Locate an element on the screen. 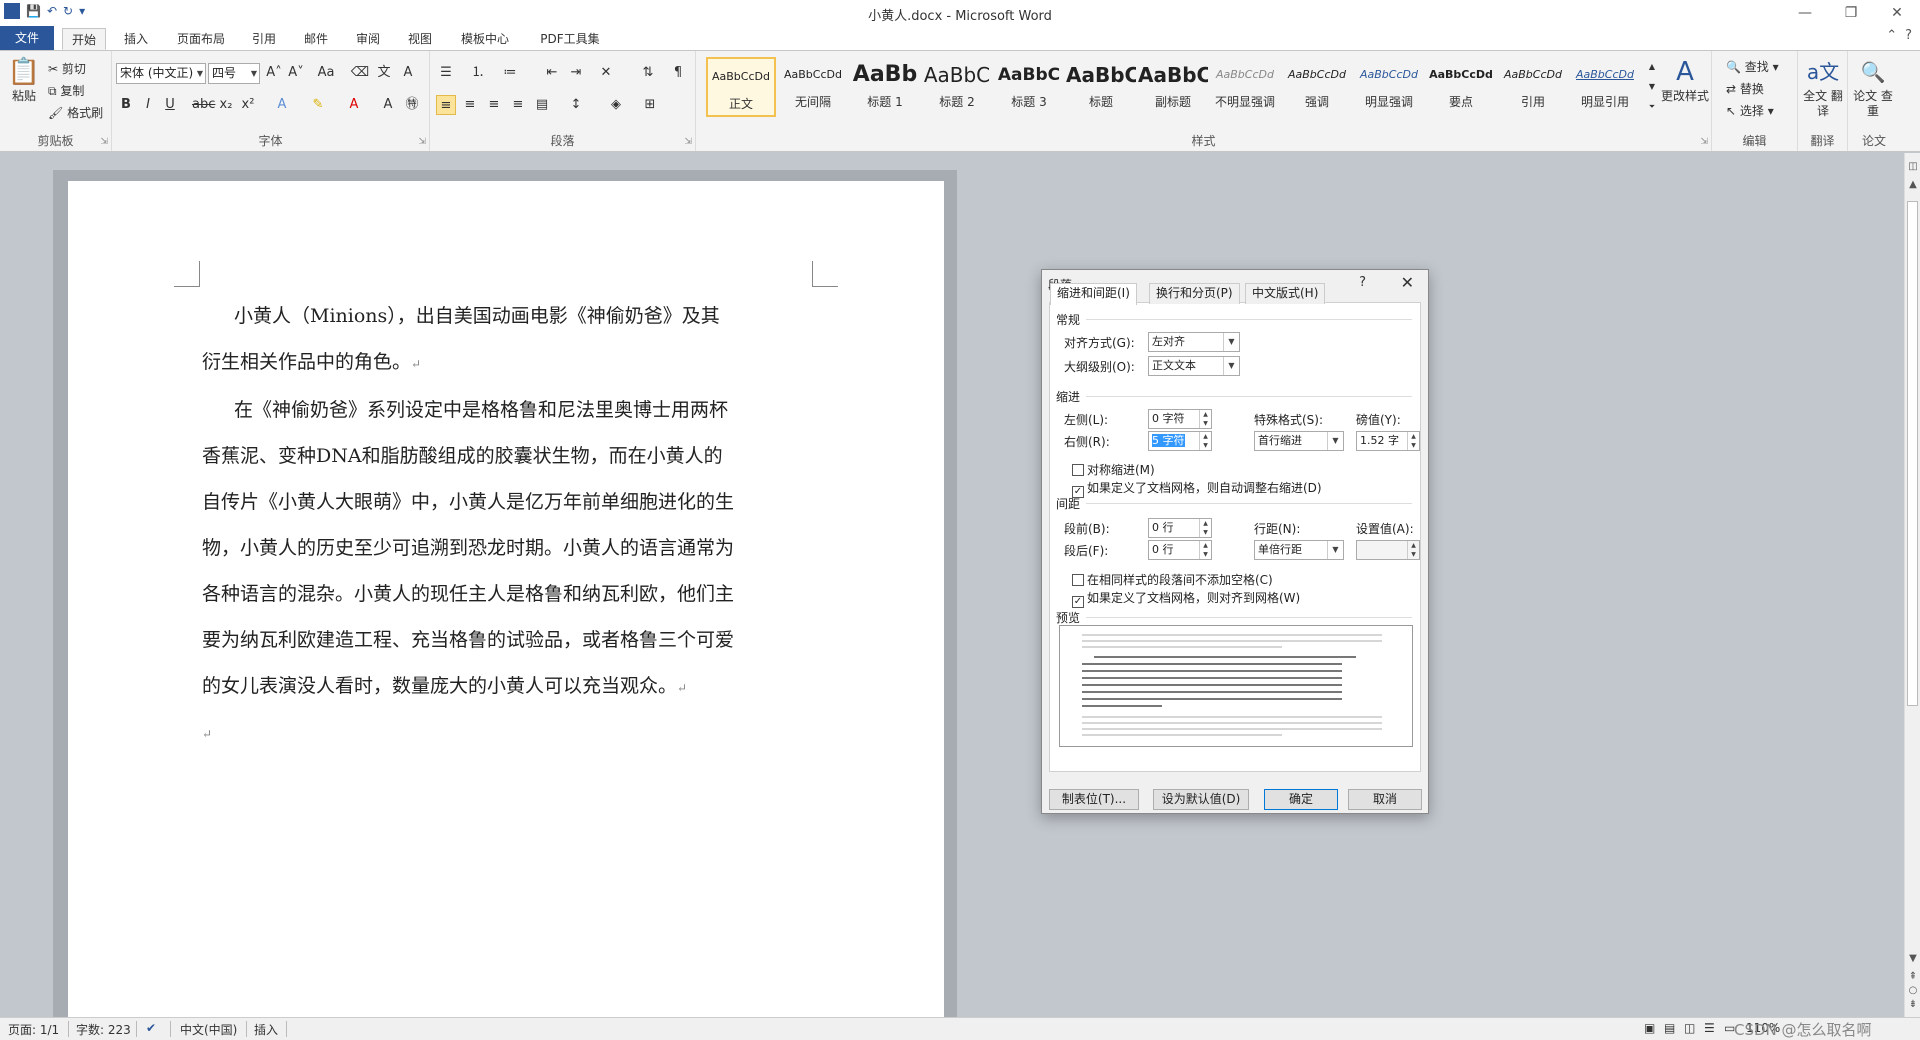  underline-icon: U is located at coordinates (170, 105).